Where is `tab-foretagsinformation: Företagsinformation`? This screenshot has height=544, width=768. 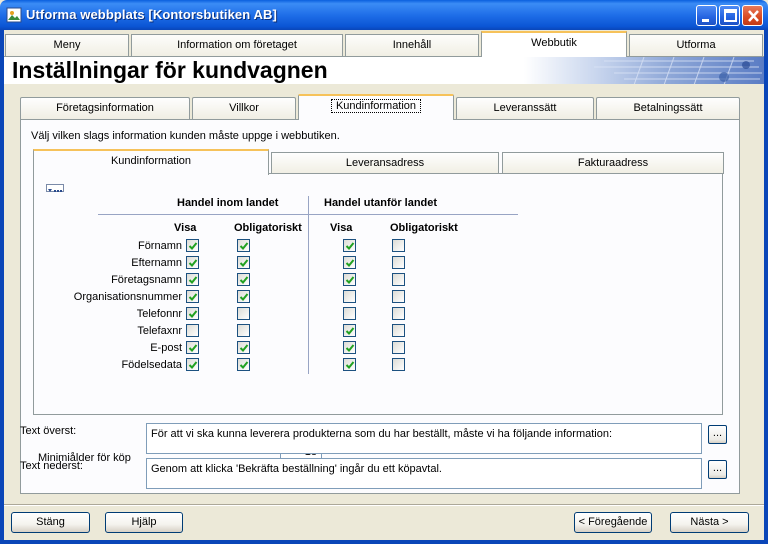
tab-foretagsinformation: Företagsinformation is located at coordinates (105, 108).